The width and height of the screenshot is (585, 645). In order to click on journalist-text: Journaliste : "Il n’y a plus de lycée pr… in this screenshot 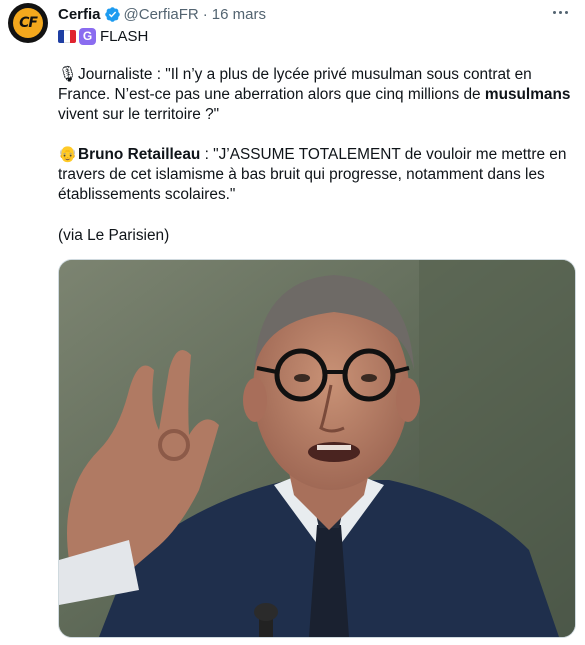, I will do `click(295, 84)`.